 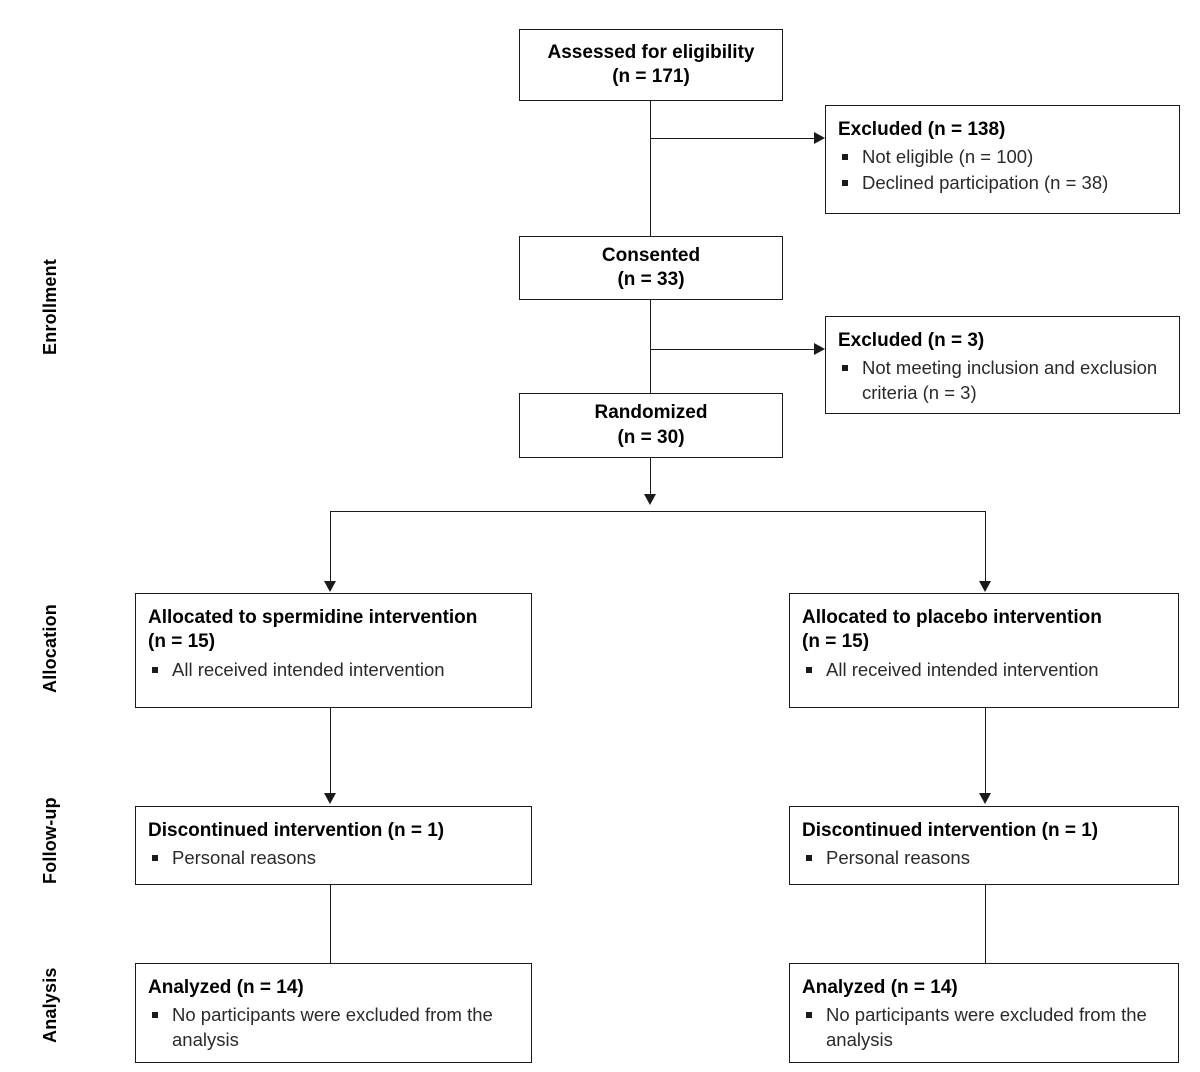 I want to click on node-assessed-for-eligibility: Assessed for eligibility (n = 171), so click(x=651, y=65).